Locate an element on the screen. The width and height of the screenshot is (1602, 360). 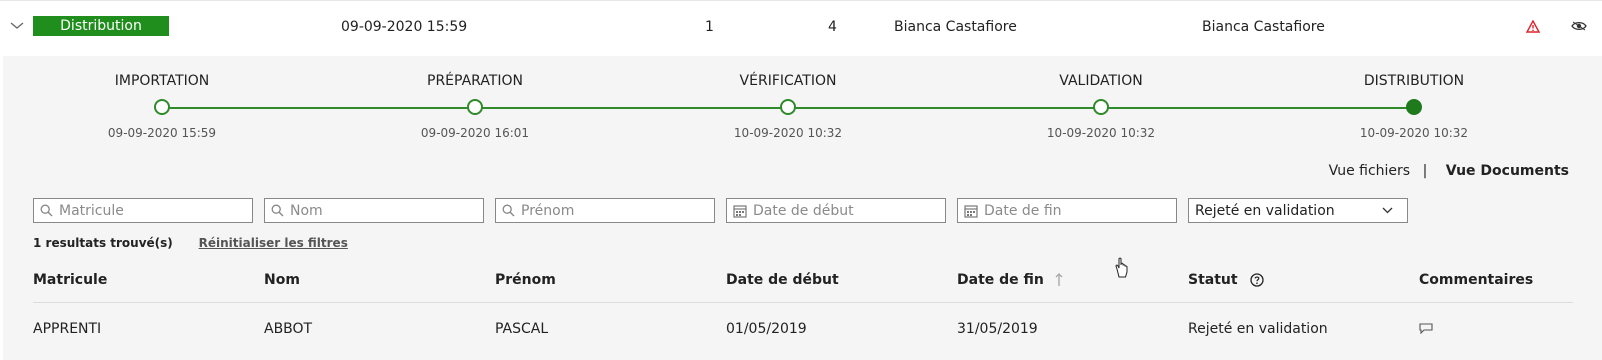
col-nom: Nom is located at coordinates (282, 282).